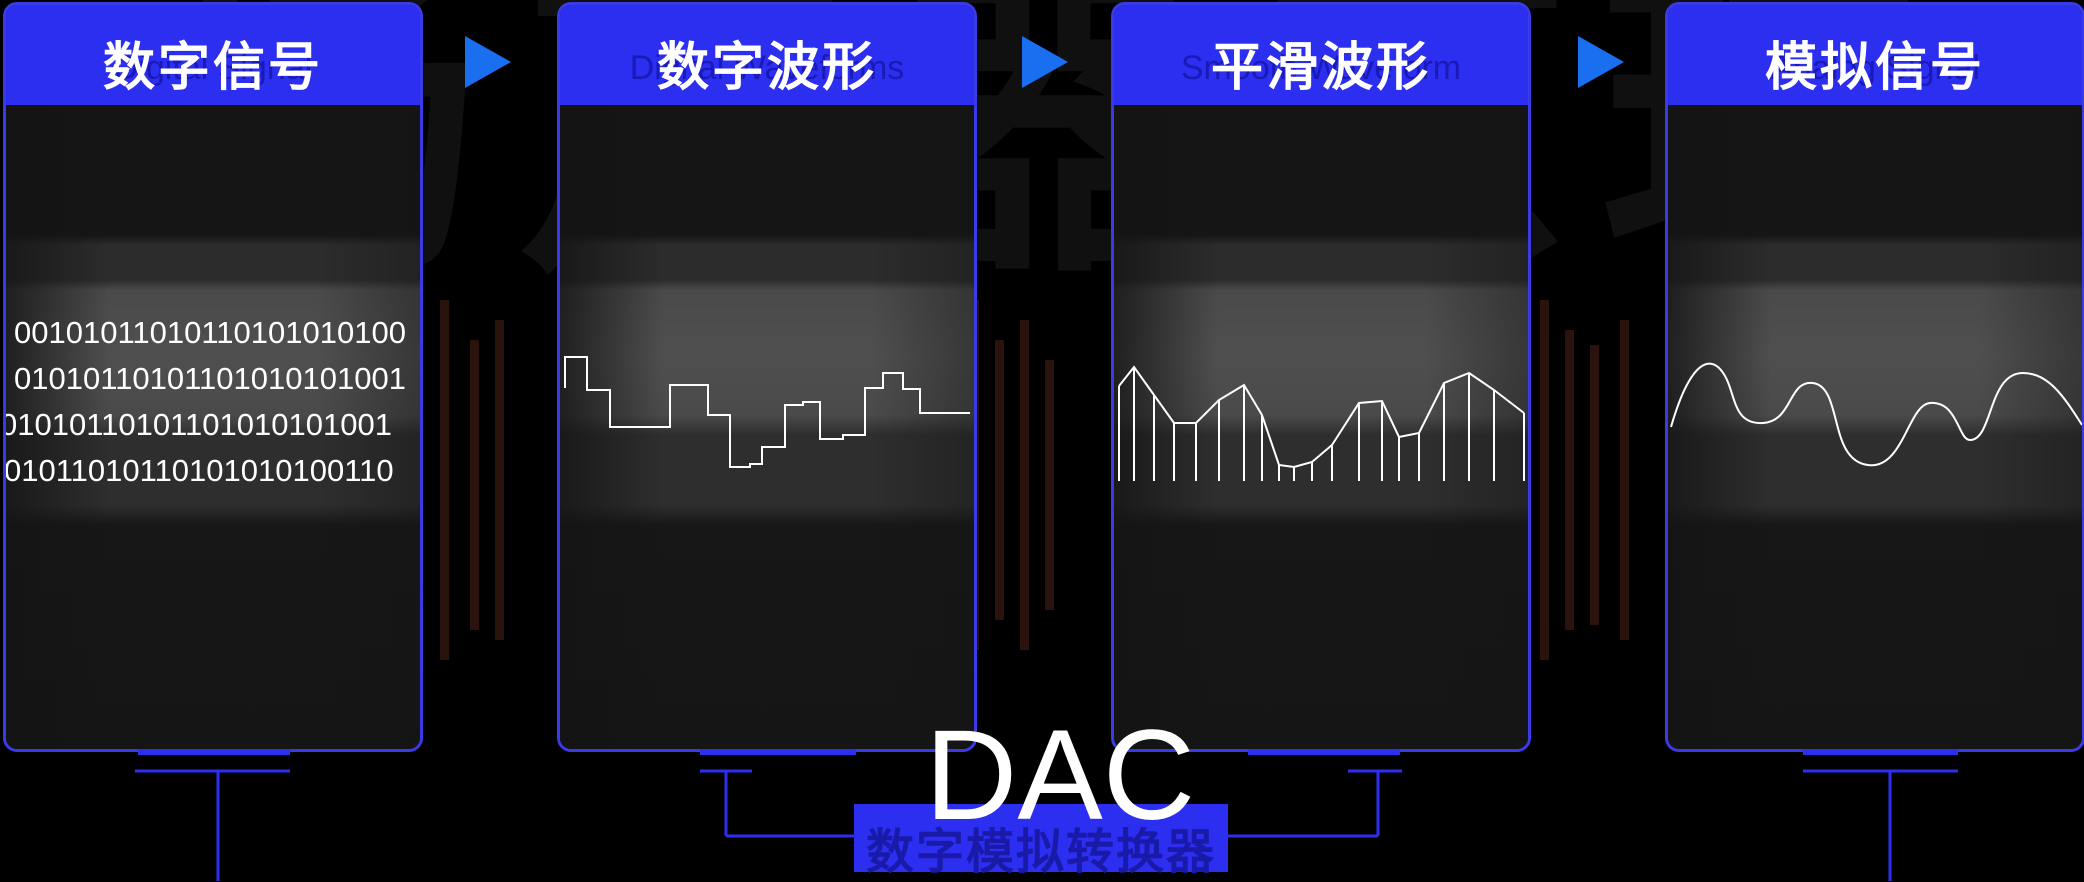 The width and height of the screenshot is (2084, 882). I want to click on analog-waveform-line, so click(1876, 414).